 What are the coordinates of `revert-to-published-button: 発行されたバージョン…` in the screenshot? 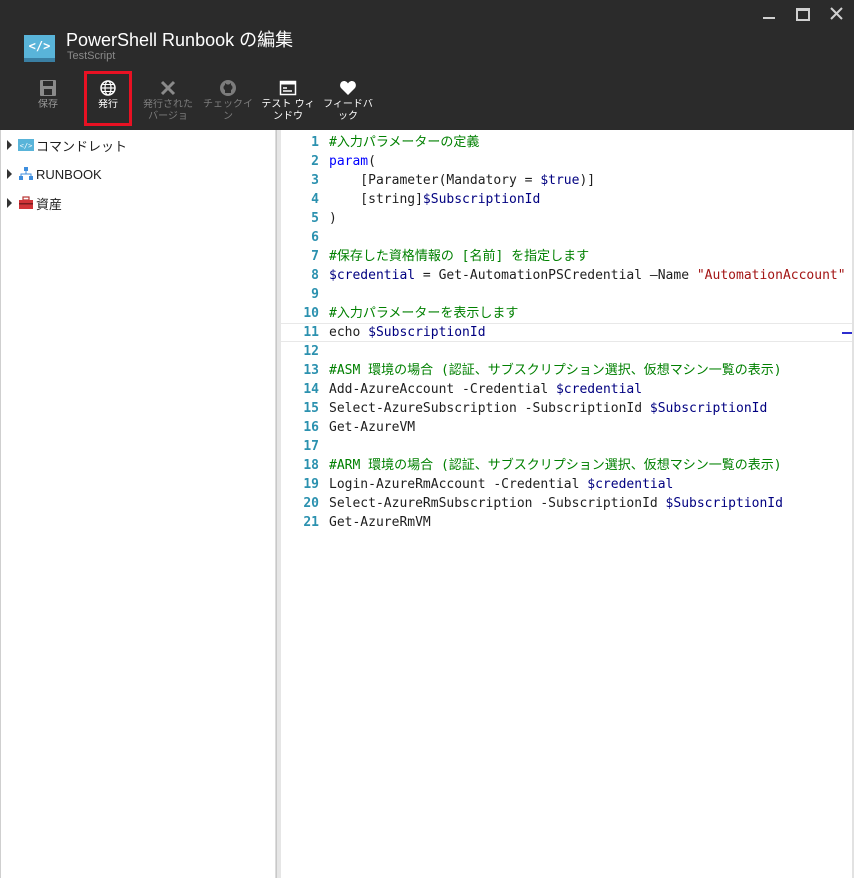 It's located at (168, 99).